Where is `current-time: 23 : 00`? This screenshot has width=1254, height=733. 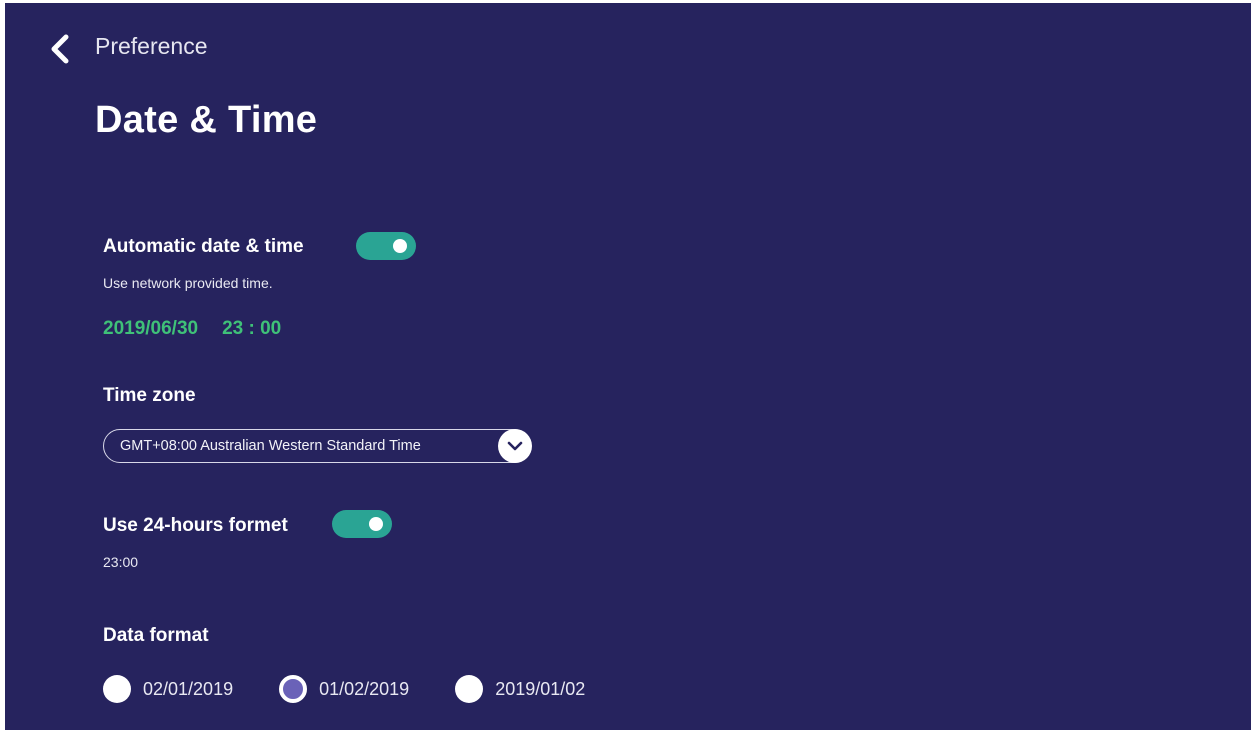 current-time: 23 : 00 is located at coordinates (252, 328).